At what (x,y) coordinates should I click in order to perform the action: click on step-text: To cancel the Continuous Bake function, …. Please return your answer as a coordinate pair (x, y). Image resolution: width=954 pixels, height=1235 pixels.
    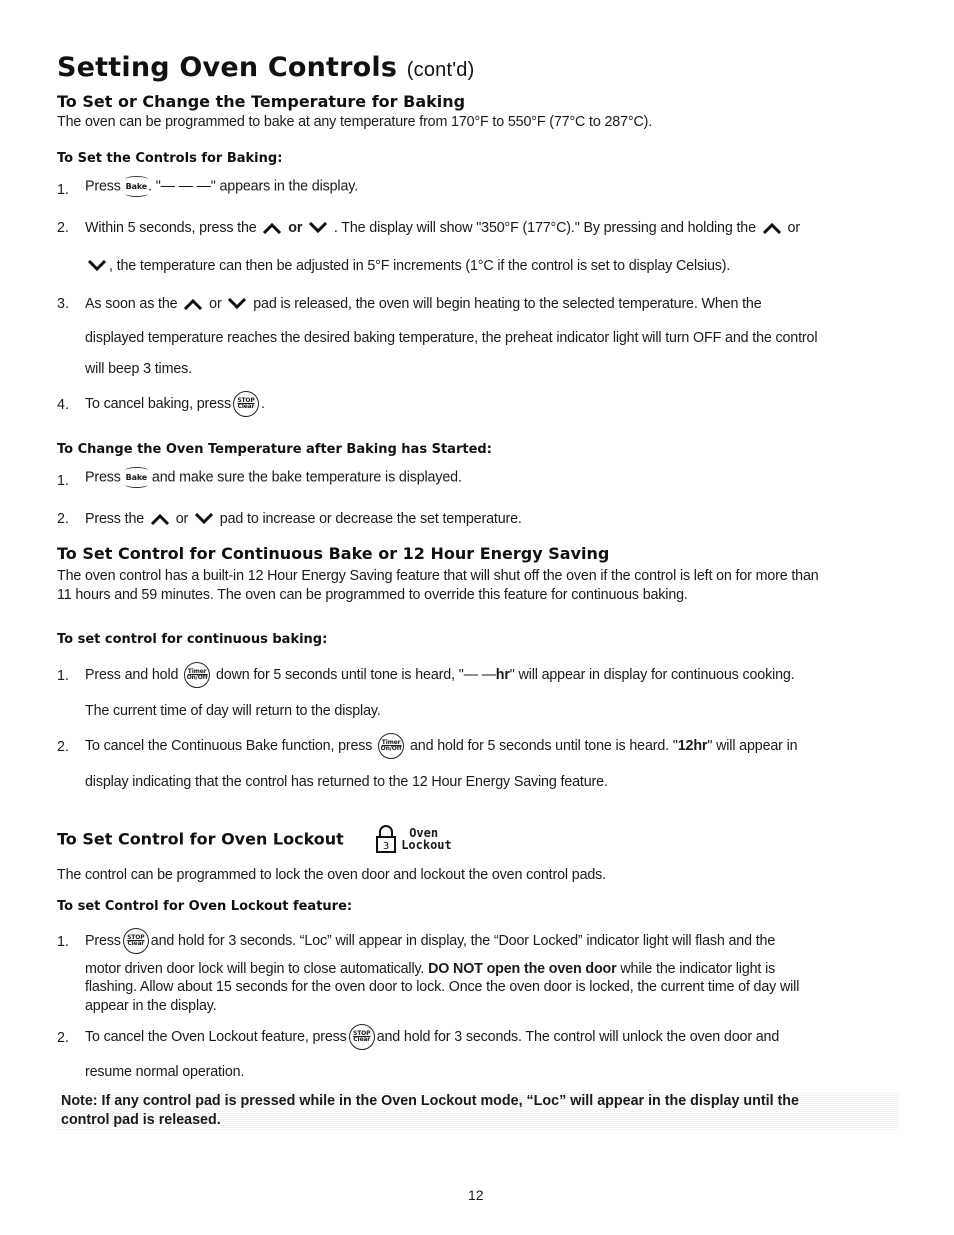
    Looking at the image, I should click on (229, 745).